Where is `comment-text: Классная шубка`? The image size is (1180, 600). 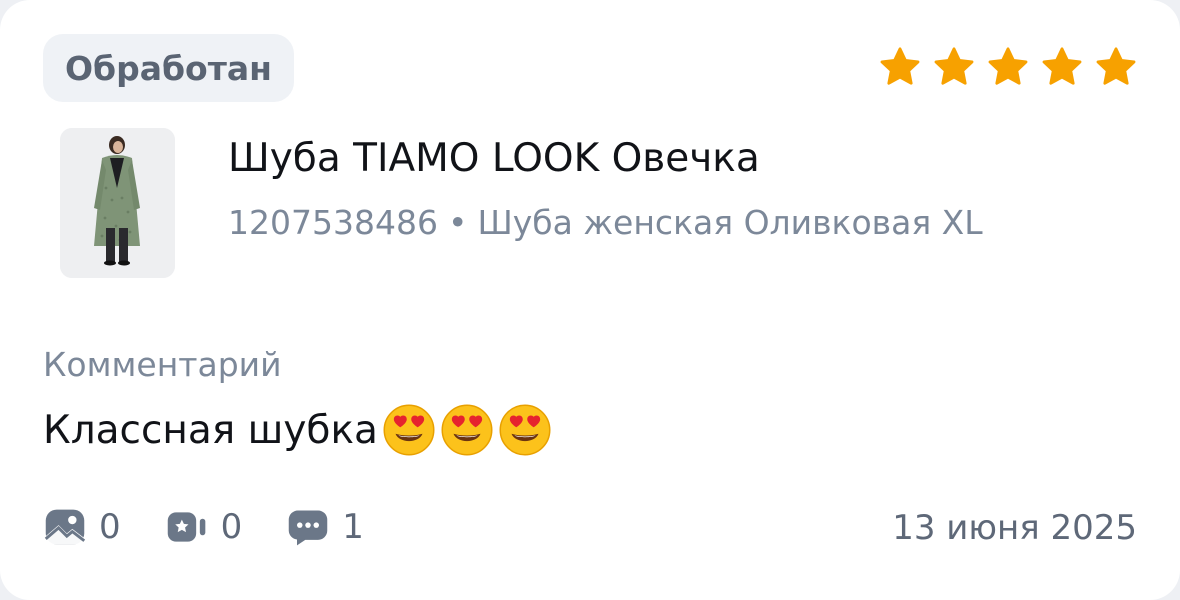
comment-text: Классная шубка is located at coordinates (210, 430).